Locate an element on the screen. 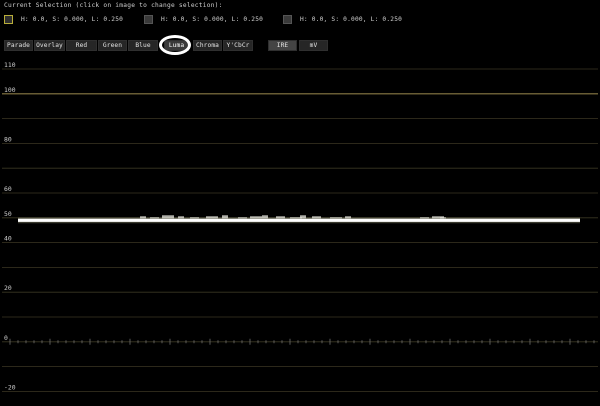 The image size is (600, 406). luma-button: Luma is located at coordinates (176, 45).